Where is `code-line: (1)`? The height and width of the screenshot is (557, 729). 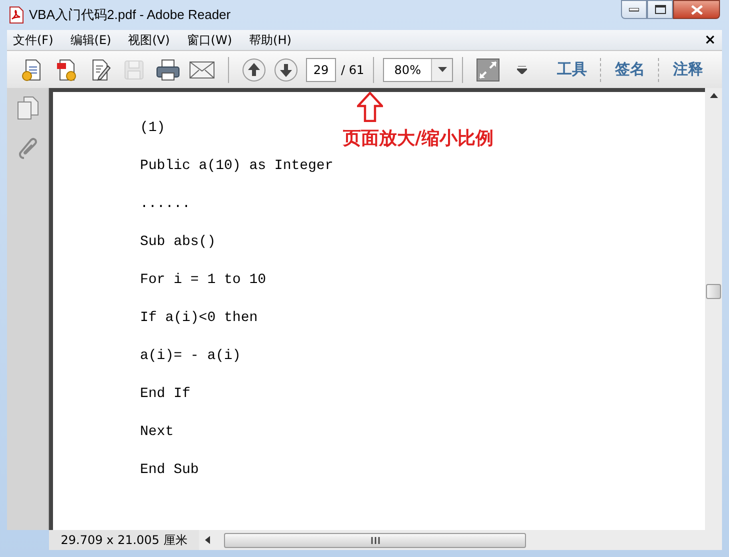
code-line: (1) is located at coordinates (153, 128).